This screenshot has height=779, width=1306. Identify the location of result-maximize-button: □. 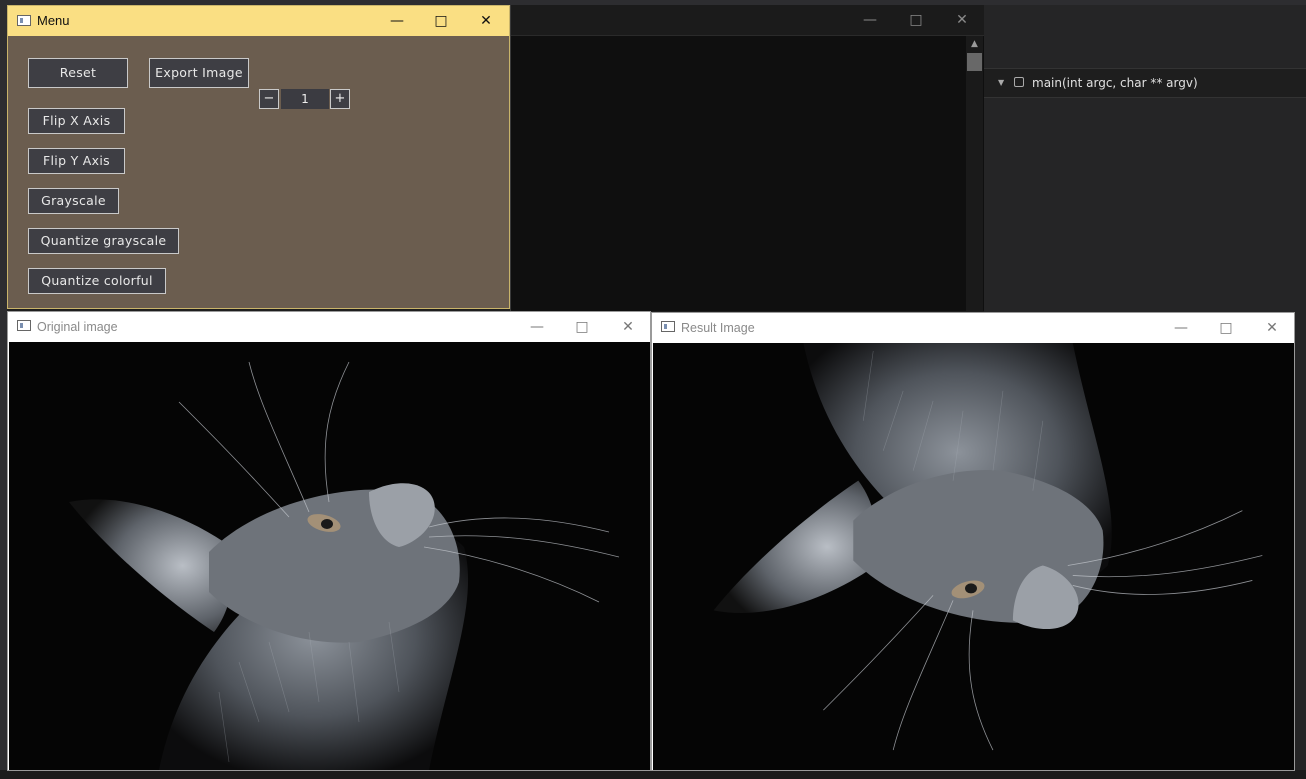
(1226, 328).